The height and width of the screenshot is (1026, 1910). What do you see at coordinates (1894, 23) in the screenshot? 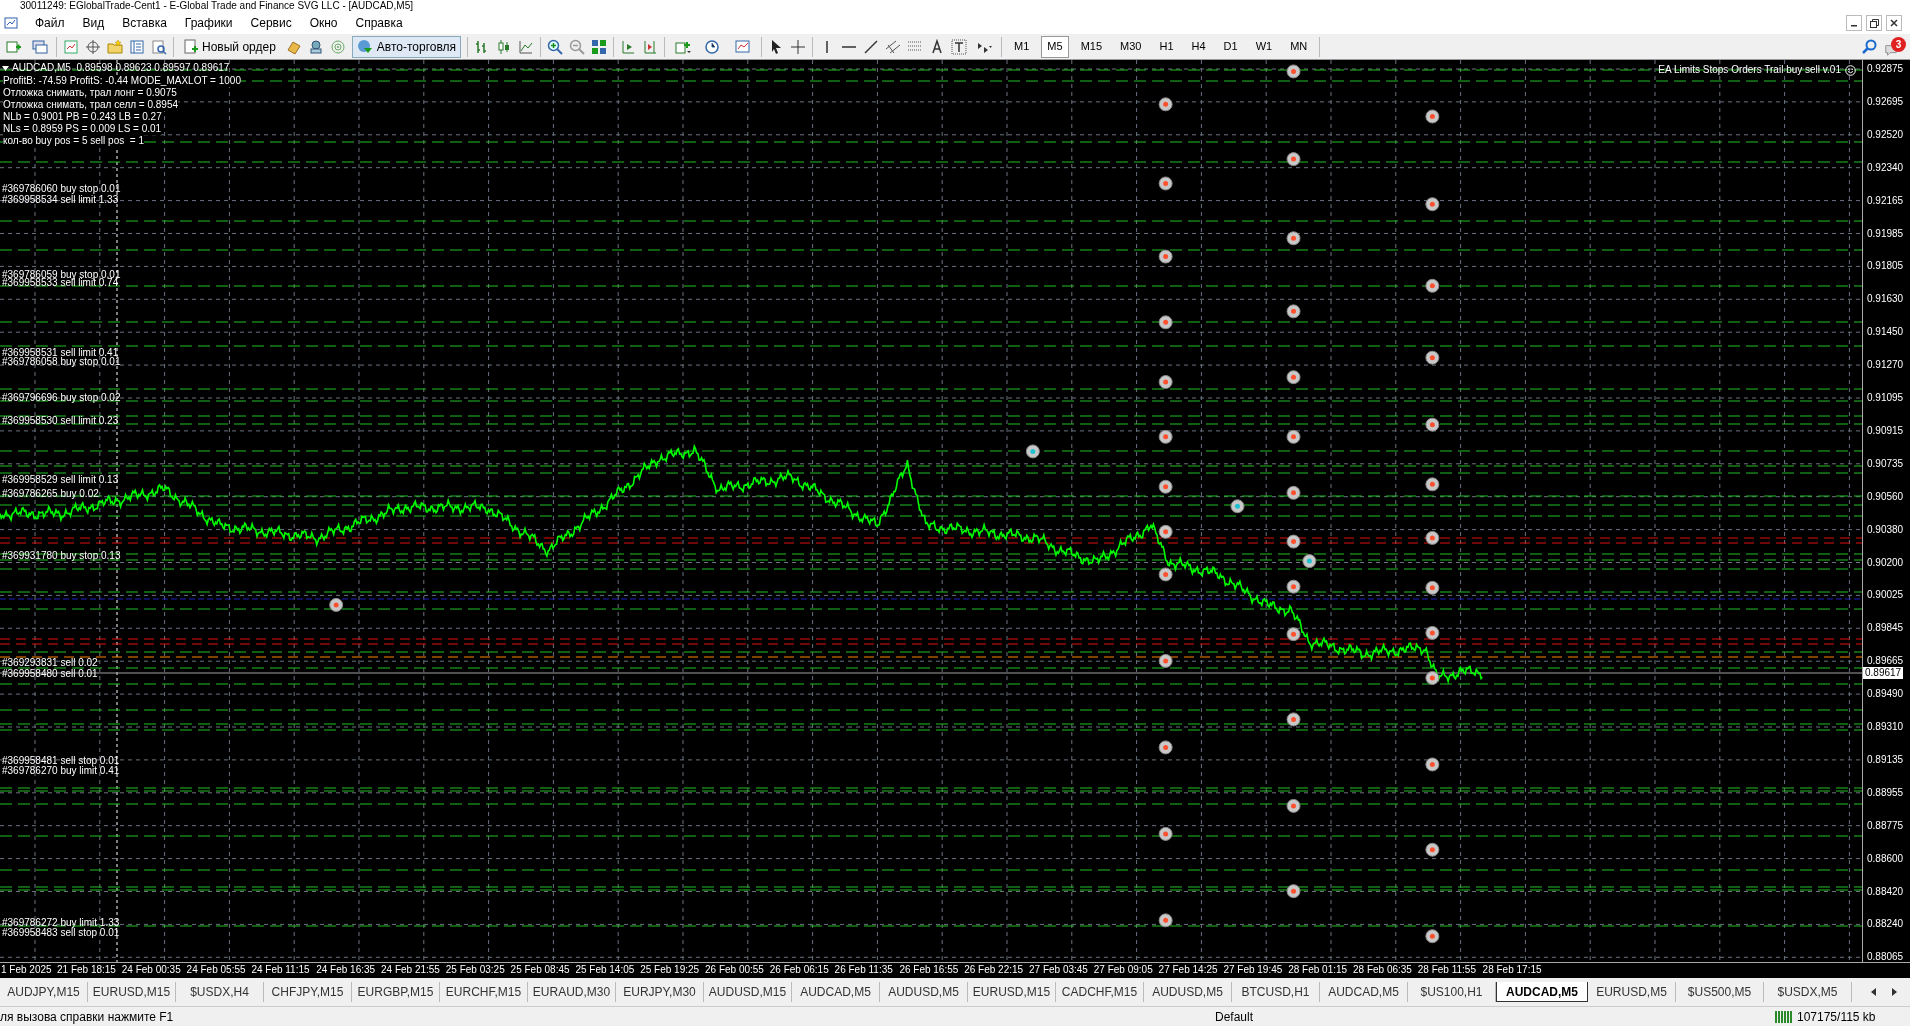
I see `close-button` at bounding box center [1894, 23].